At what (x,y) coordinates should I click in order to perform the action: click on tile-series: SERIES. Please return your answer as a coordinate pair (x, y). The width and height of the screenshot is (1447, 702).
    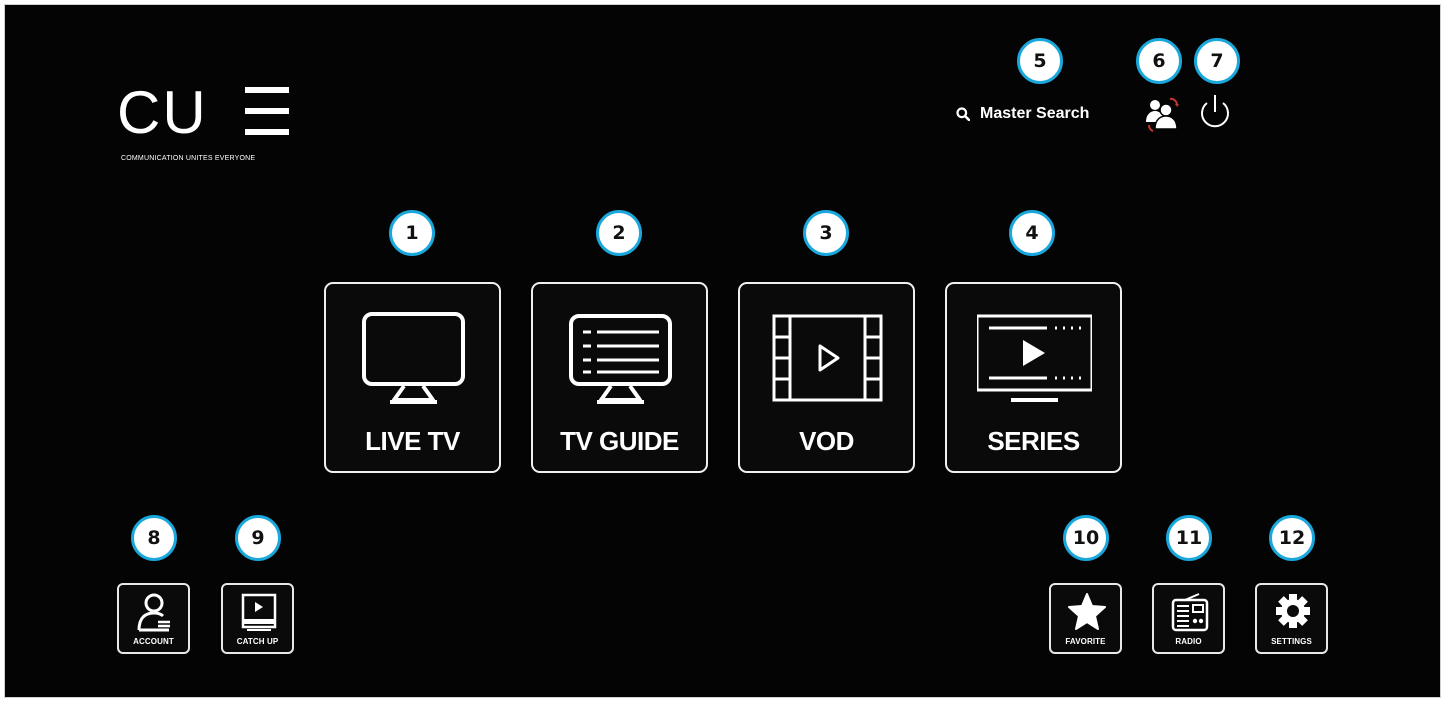
    Looking at the image, I should click on (1033, 377).